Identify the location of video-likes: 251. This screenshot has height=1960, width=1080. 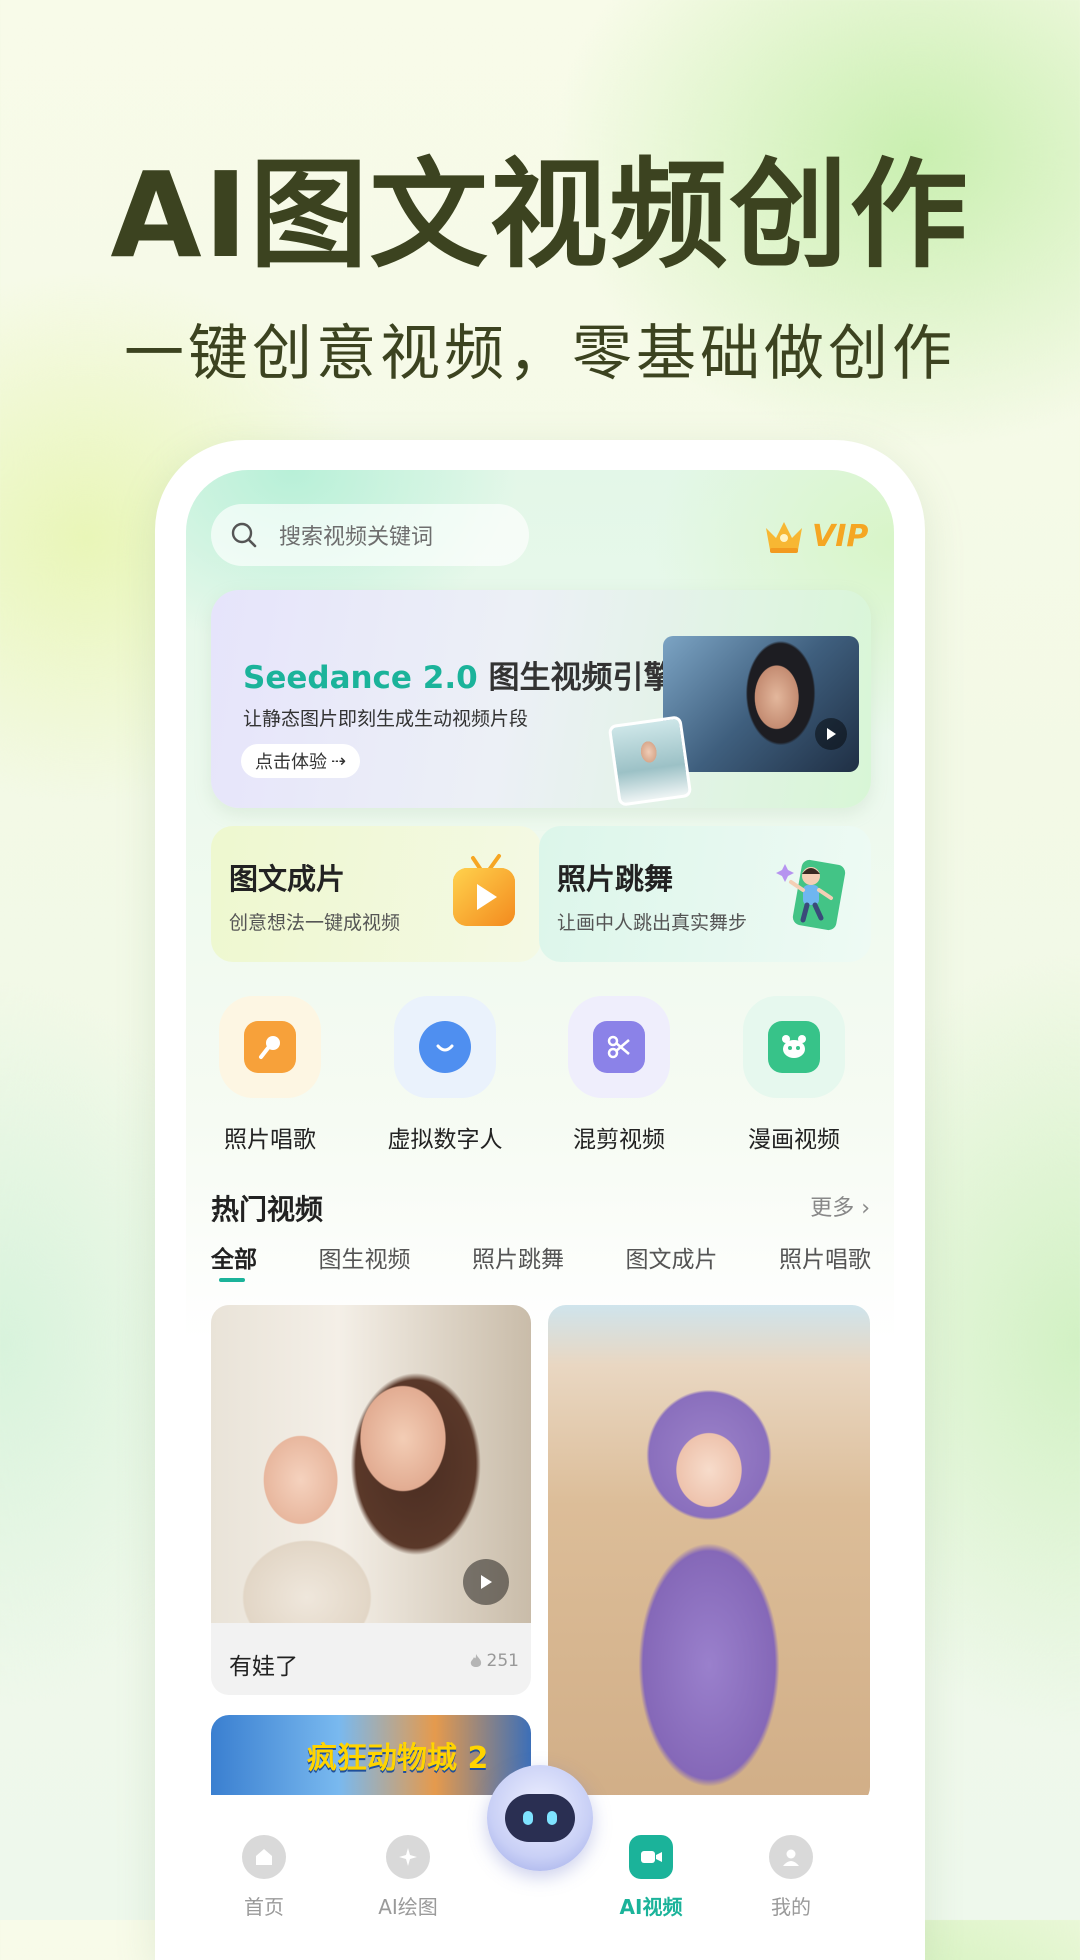
(494, 1661).